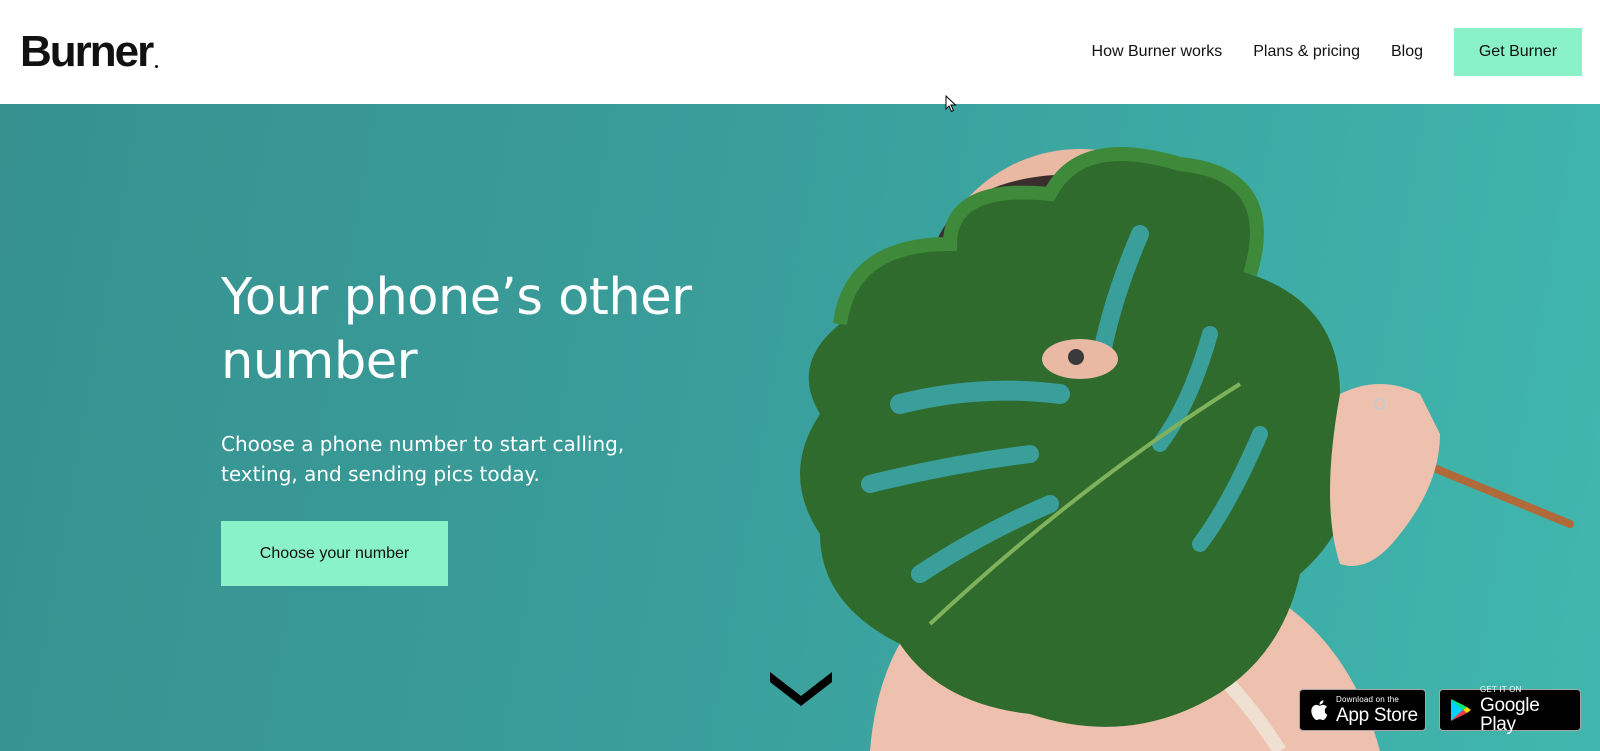 This screenshot has height=751, width=1600. I want to click on app-store-big-text: App Store, so click(1377, 715).